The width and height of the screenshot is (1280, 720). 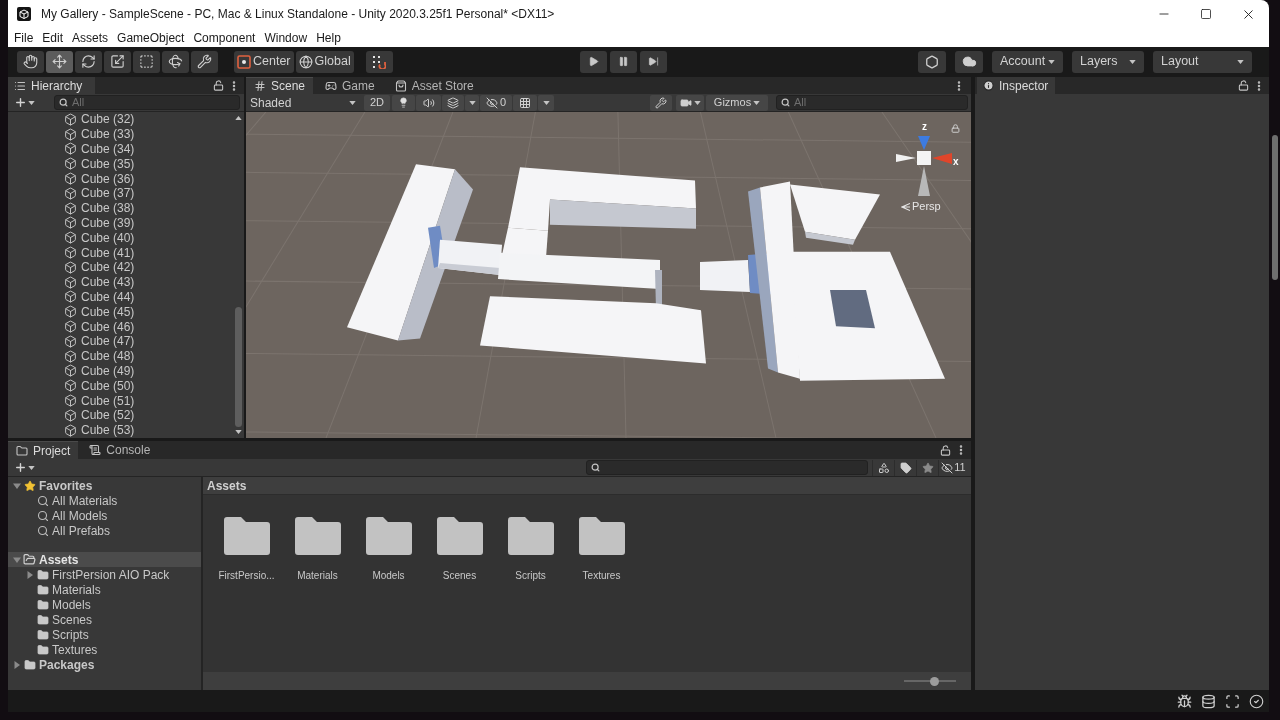 I want to click on panel-tab: Project, so click(x=43, y=450).